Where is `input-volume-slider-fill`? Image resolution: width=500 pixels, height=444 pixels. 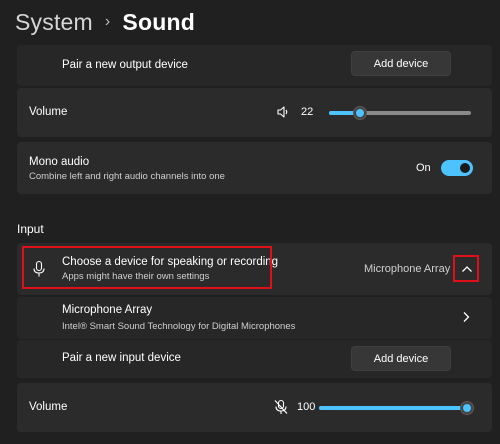 input-volume-slider-fill is located at coordinates (393, 408).